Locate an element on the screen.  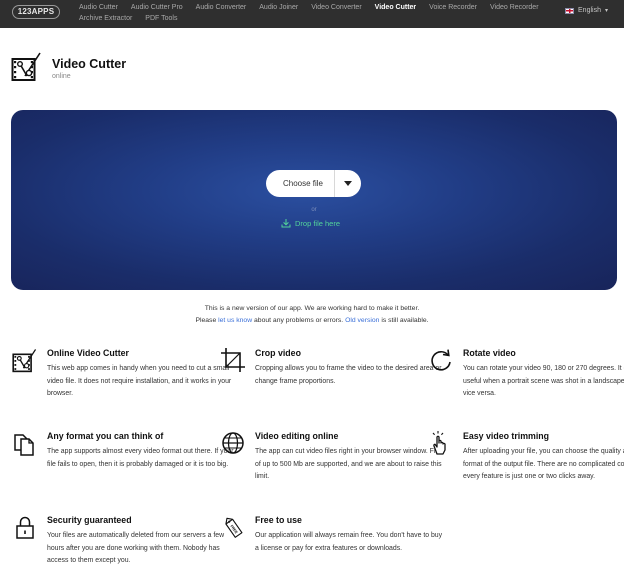
feature-title: Free to use is located at coordinates (278, 520).